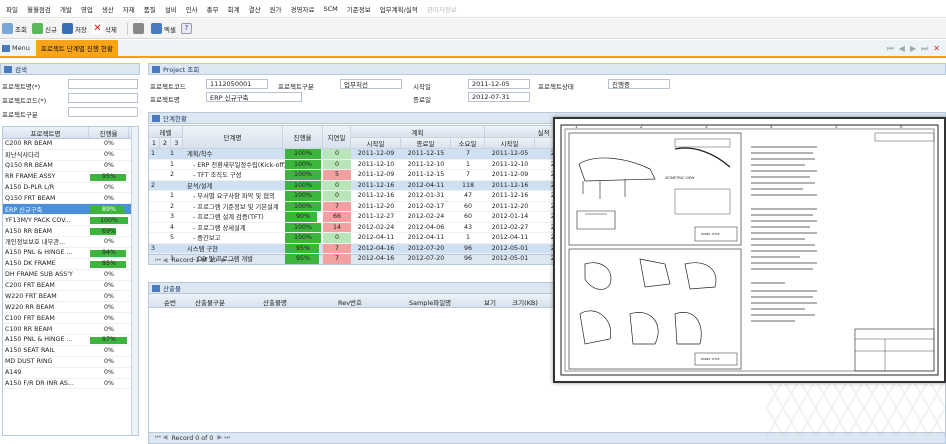 This screenshot has width=946, height=444. Describe the element at coordinates (70, 155) in the screenshot. I see `table-row: 파난식사다리 0%` at that location.